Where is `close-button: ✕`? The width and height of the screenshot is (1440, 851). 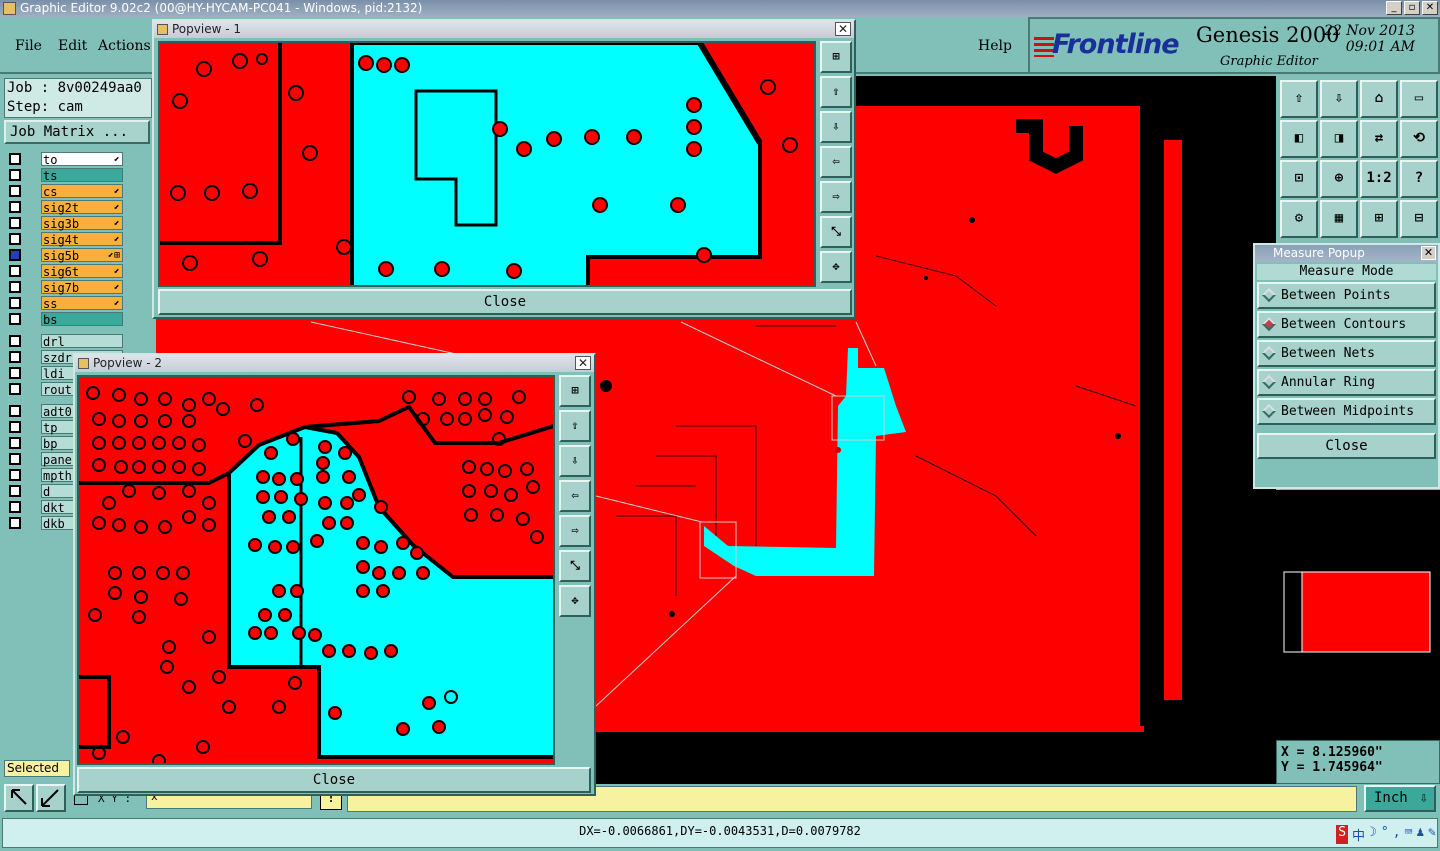
close-button: ✕ is located at coordinates (1430, 8).